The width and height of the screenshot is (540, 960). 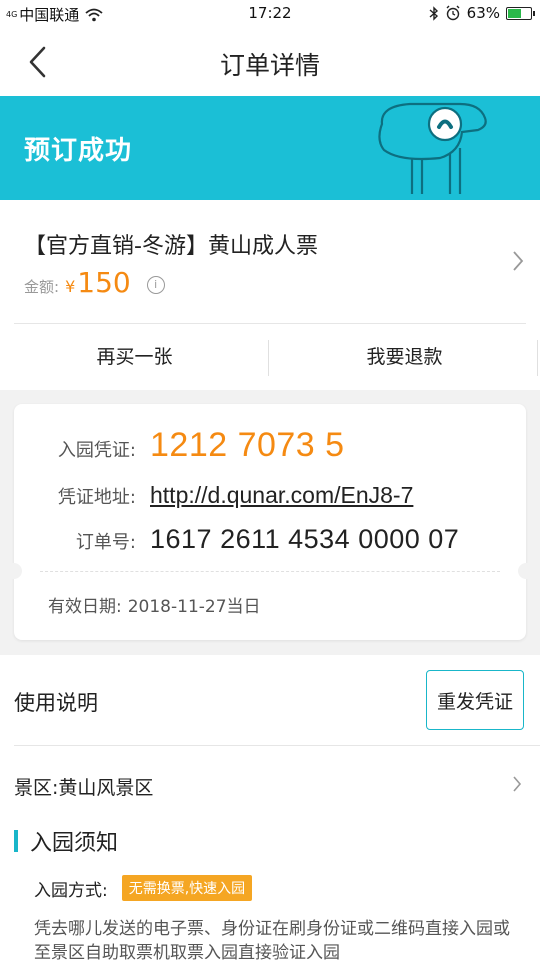 I want to click on valid-date-label: 有效日期:, so click(x=85, y=607).